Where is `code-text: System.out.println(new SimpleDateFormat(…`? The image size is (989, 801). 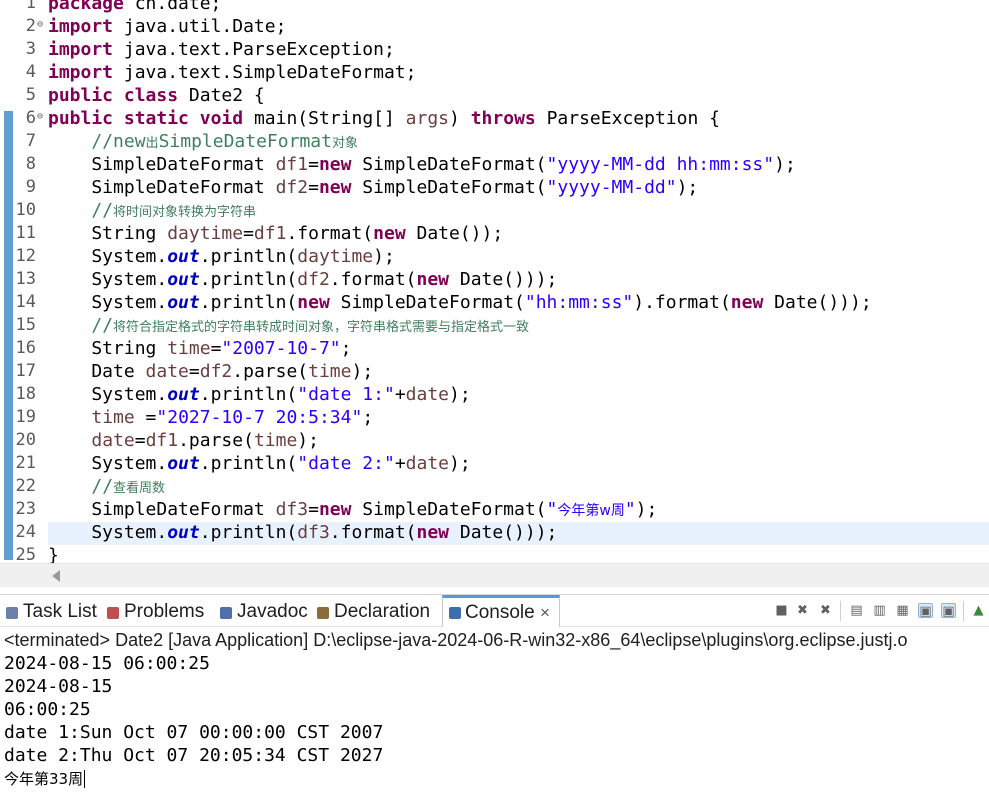
code-text: System.out.println(new SimpleDateFormat(… is located at coordinates (460, 302).